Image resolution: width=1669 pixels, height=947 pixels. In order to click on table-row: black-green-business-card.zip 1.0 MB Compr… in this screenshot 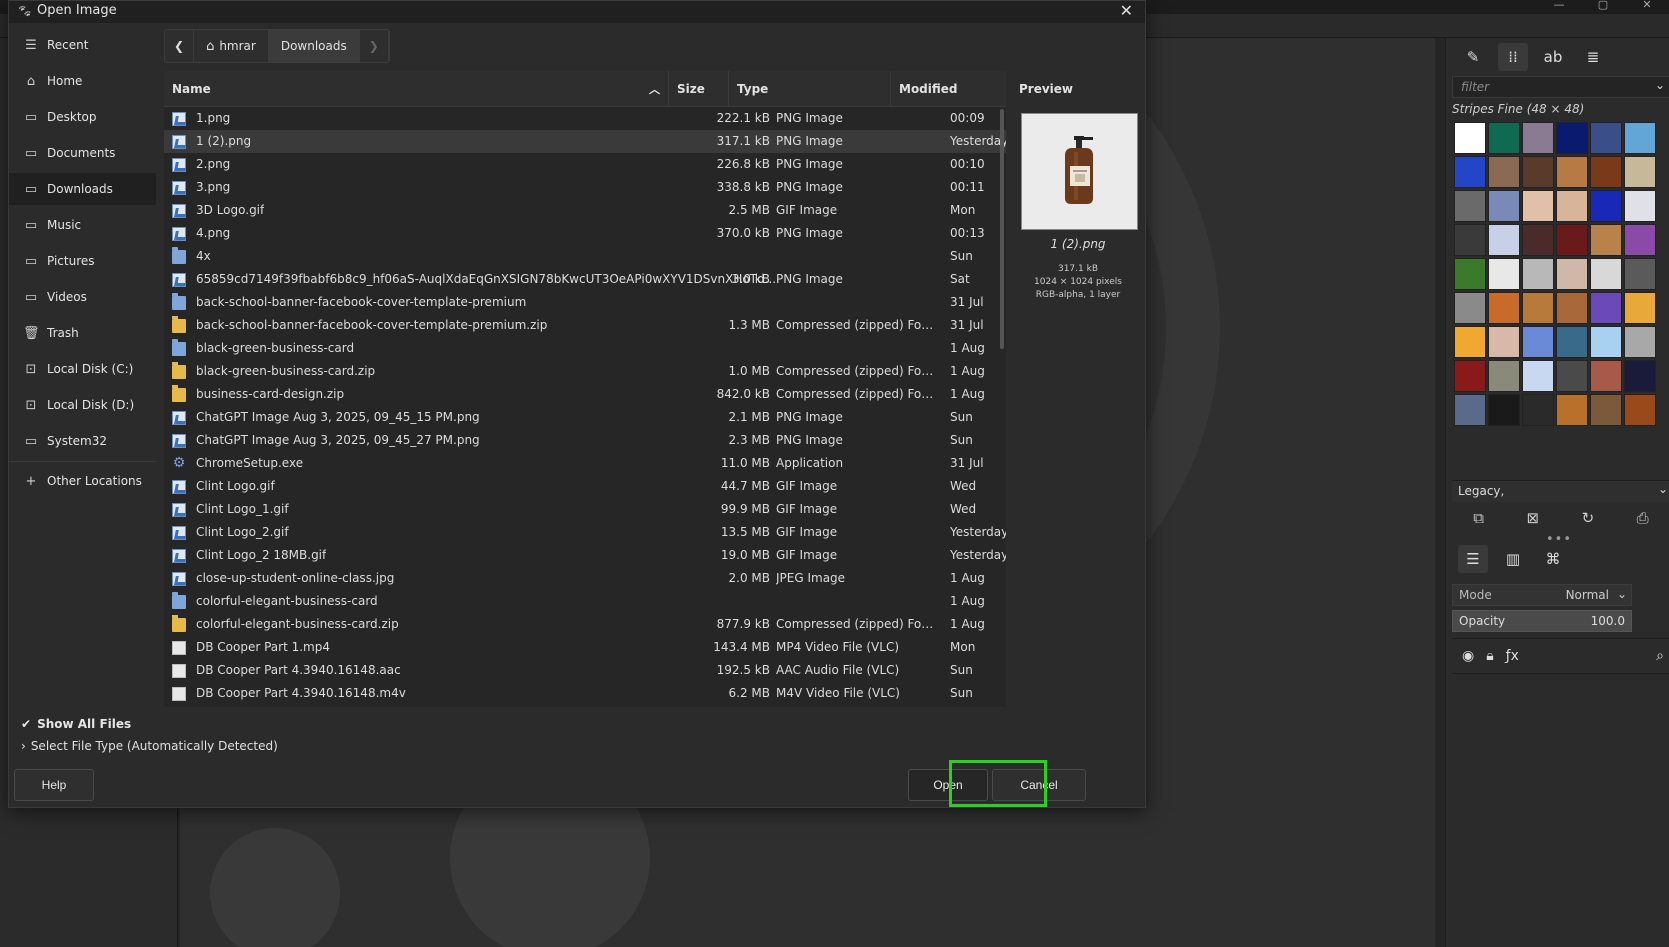, I will do `click(585, 371)`.